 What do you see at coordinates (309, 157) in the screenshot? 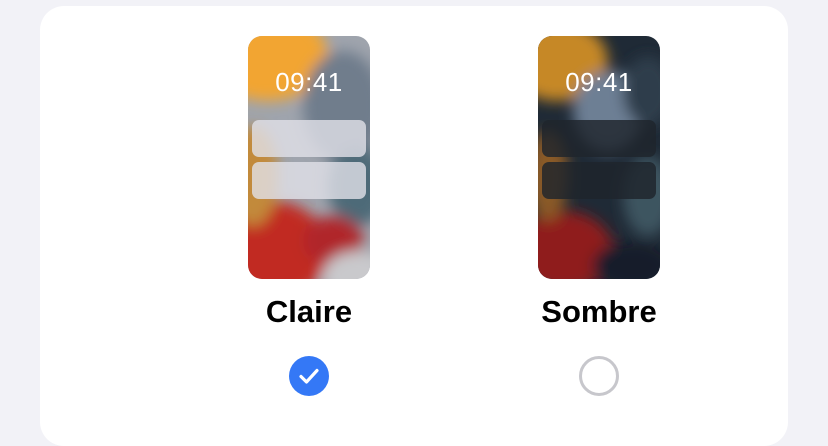
I see `light-preview: 09:41` at bounding box center [309, 157].